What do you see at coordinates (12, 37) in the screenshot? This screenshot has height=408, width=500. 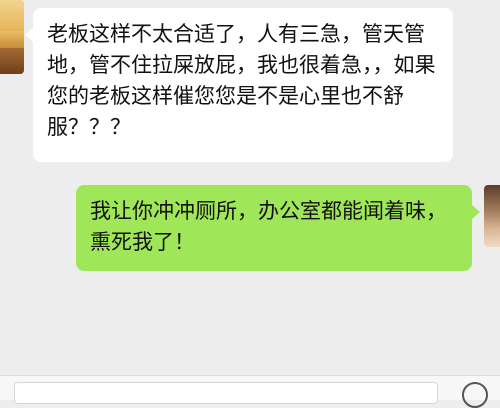 I see `contact-avatar` at bounding box center [12, 37].